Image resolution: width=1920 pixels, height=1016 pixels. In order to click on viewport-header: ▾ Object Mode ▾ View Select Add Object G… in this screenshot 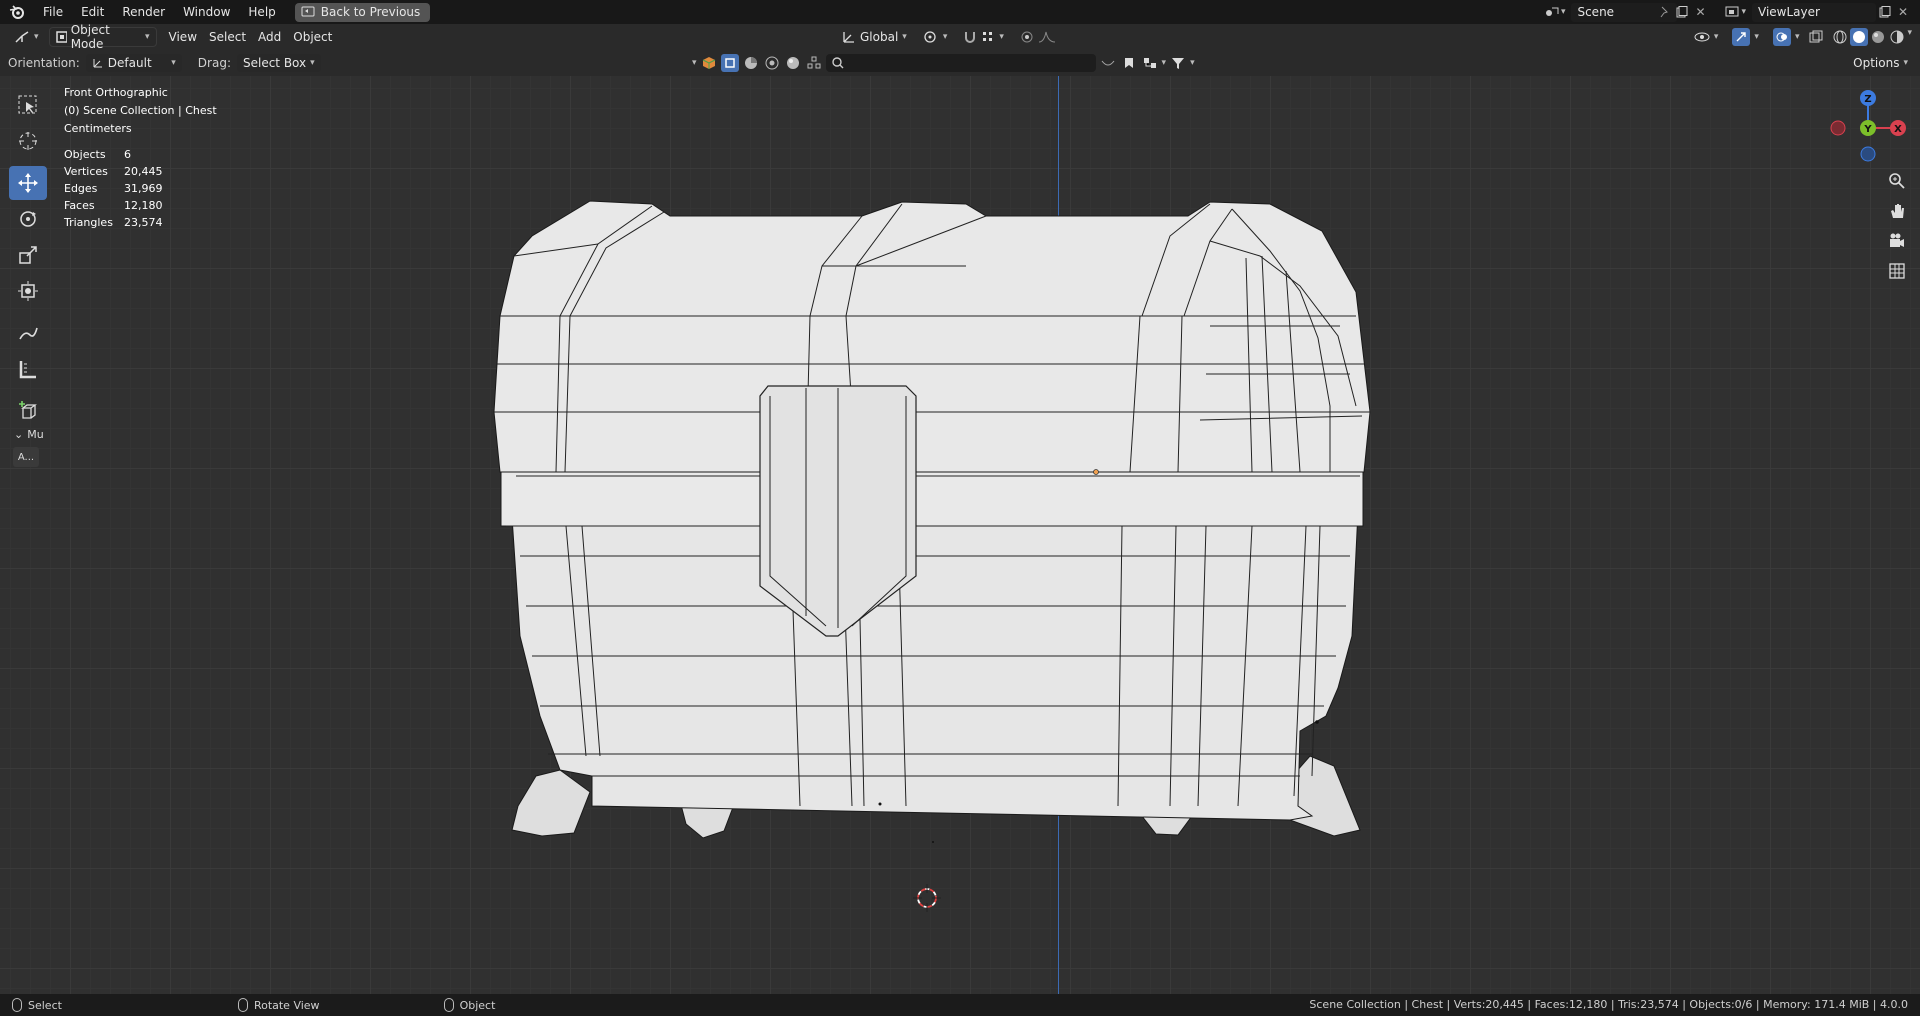, I will do `click(960, 37)`.